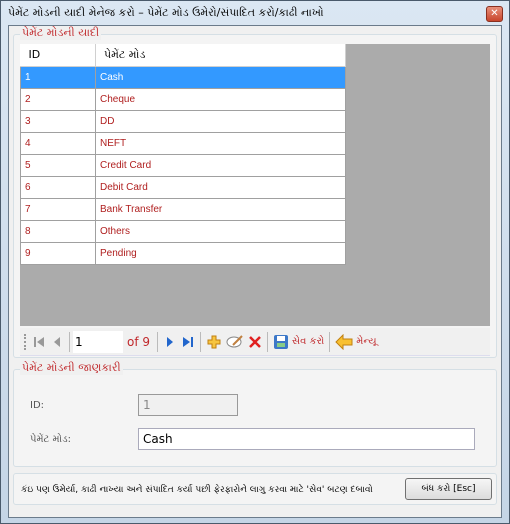  I want to click on cell-payment-mode: Debit Card, so click(220, 187).